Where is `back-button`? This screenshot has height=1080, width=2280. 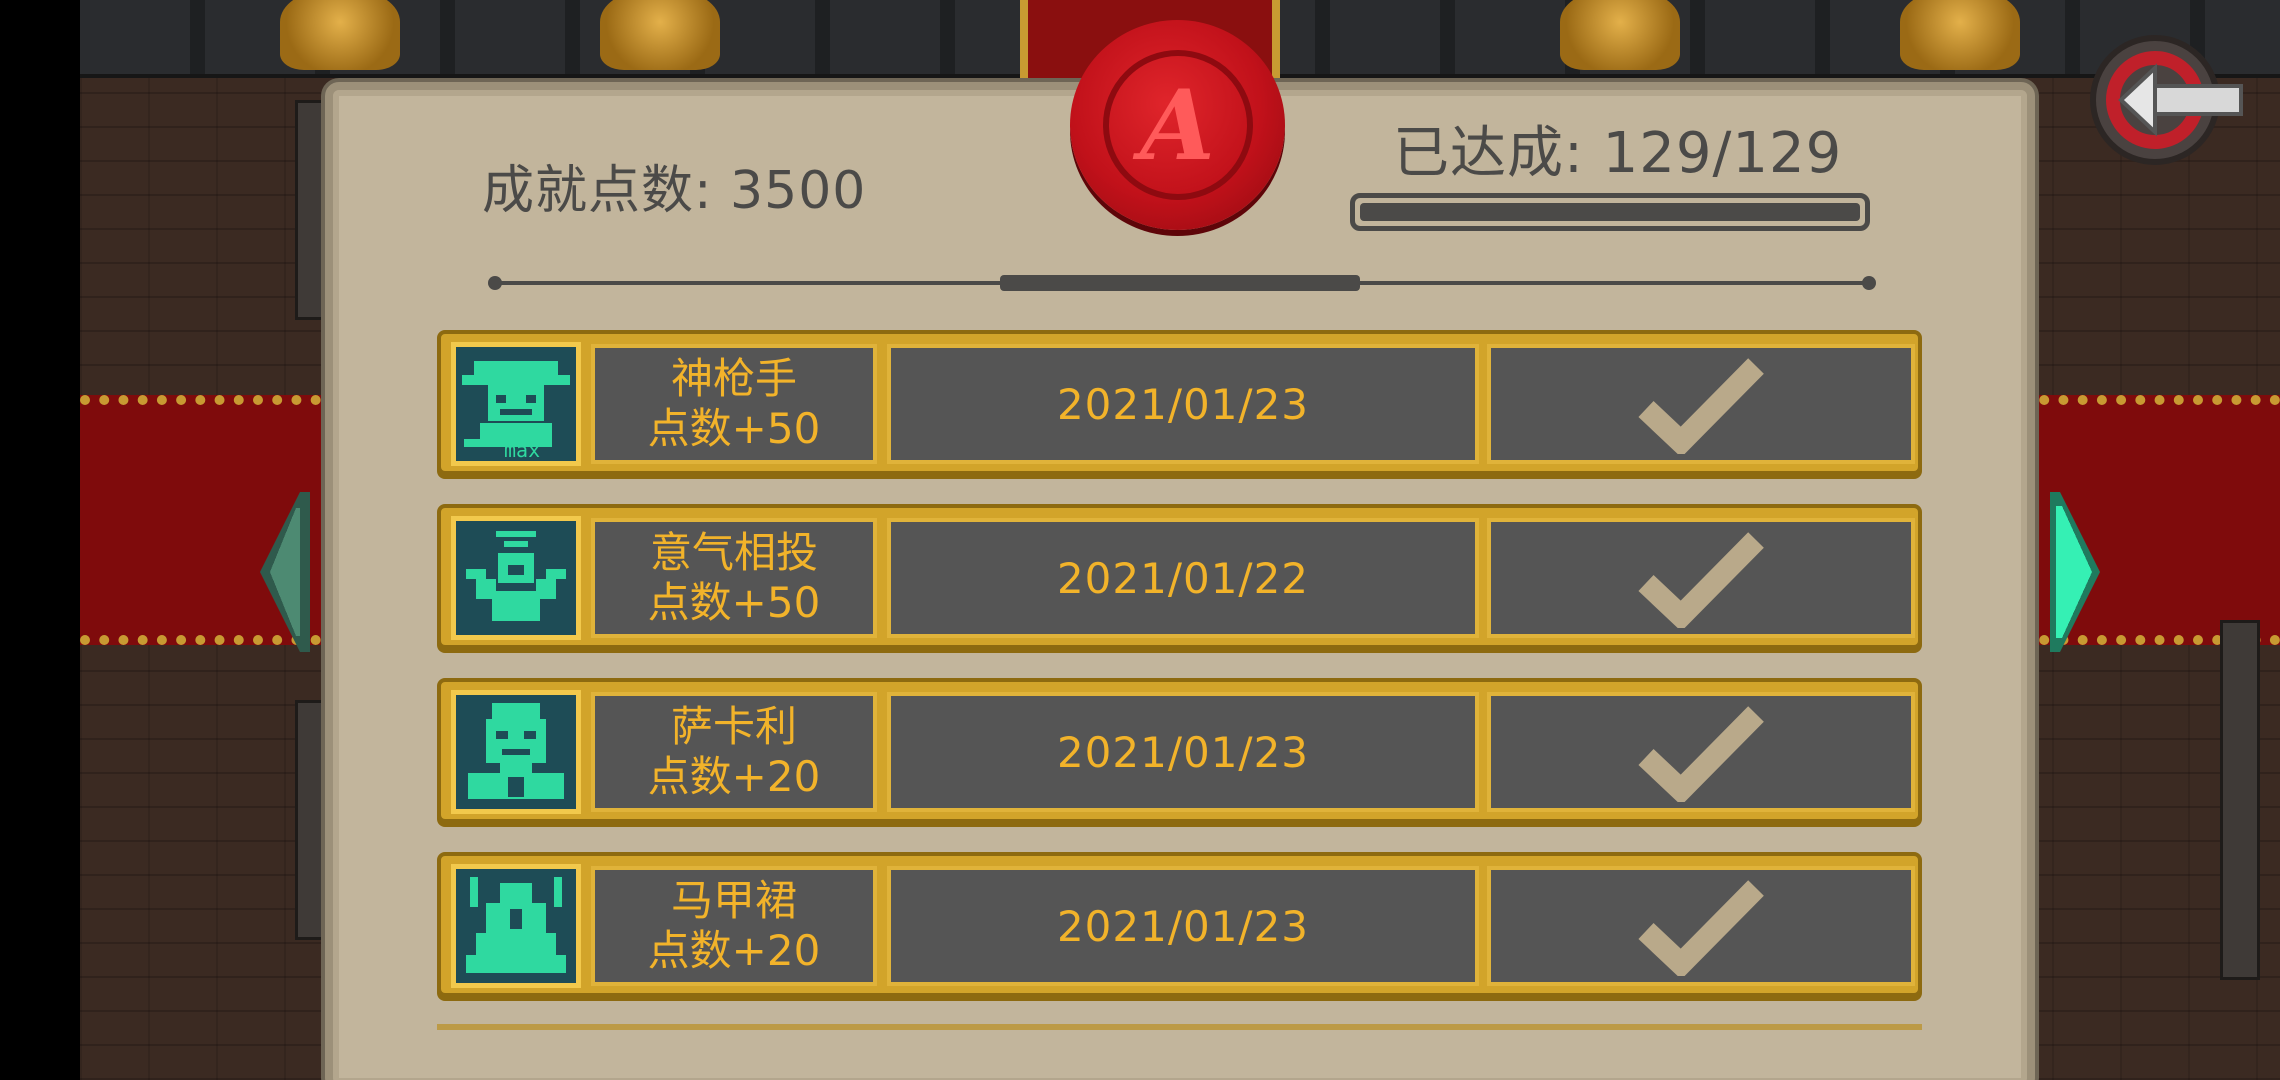 back-button is located at coordinates (2170, 103).